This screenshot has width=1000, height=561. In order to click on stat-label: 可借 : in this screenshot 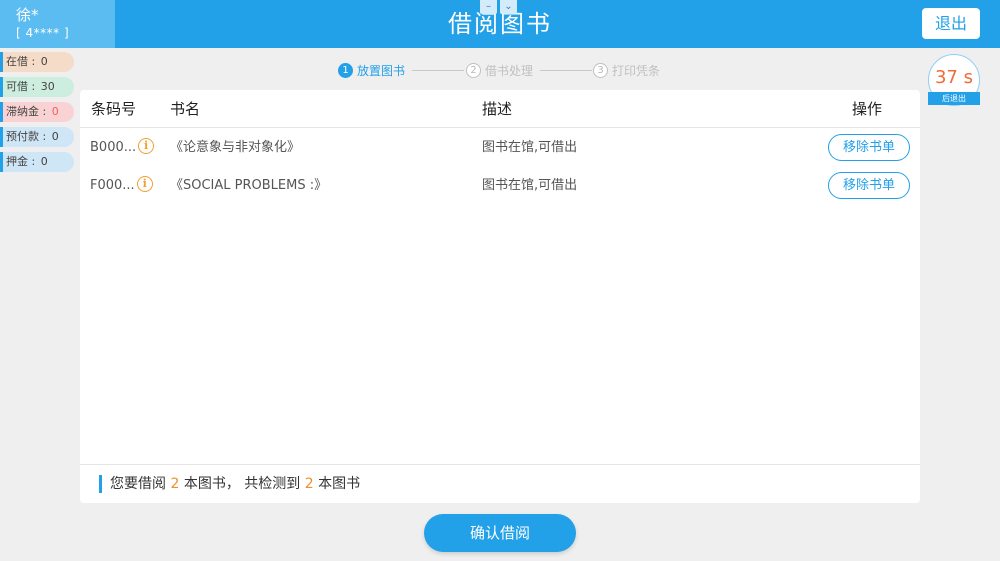, I will do `click(22, 86)`.